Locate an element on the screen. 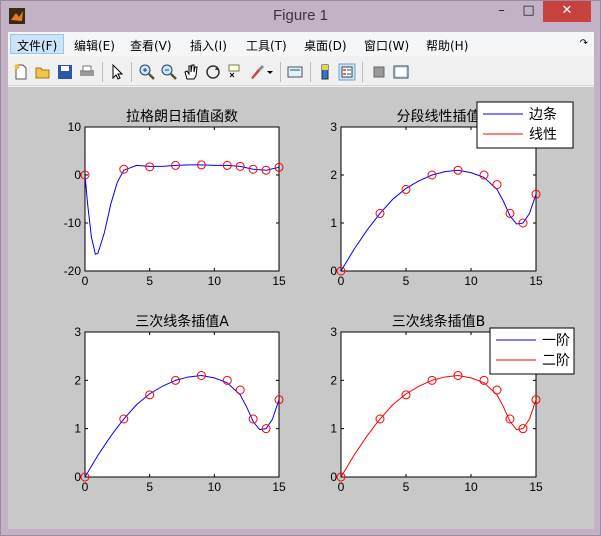  y-tick-label: -20 is located at coordinates (73, 271).